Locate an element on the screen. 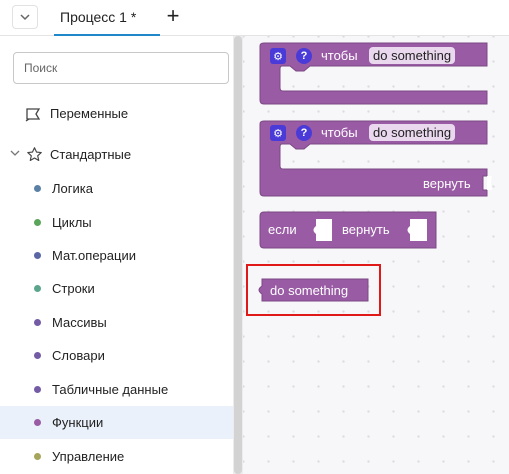 The width and height of the screenshot is (509, 474). highlight-box is located at coordinates (313, 290).